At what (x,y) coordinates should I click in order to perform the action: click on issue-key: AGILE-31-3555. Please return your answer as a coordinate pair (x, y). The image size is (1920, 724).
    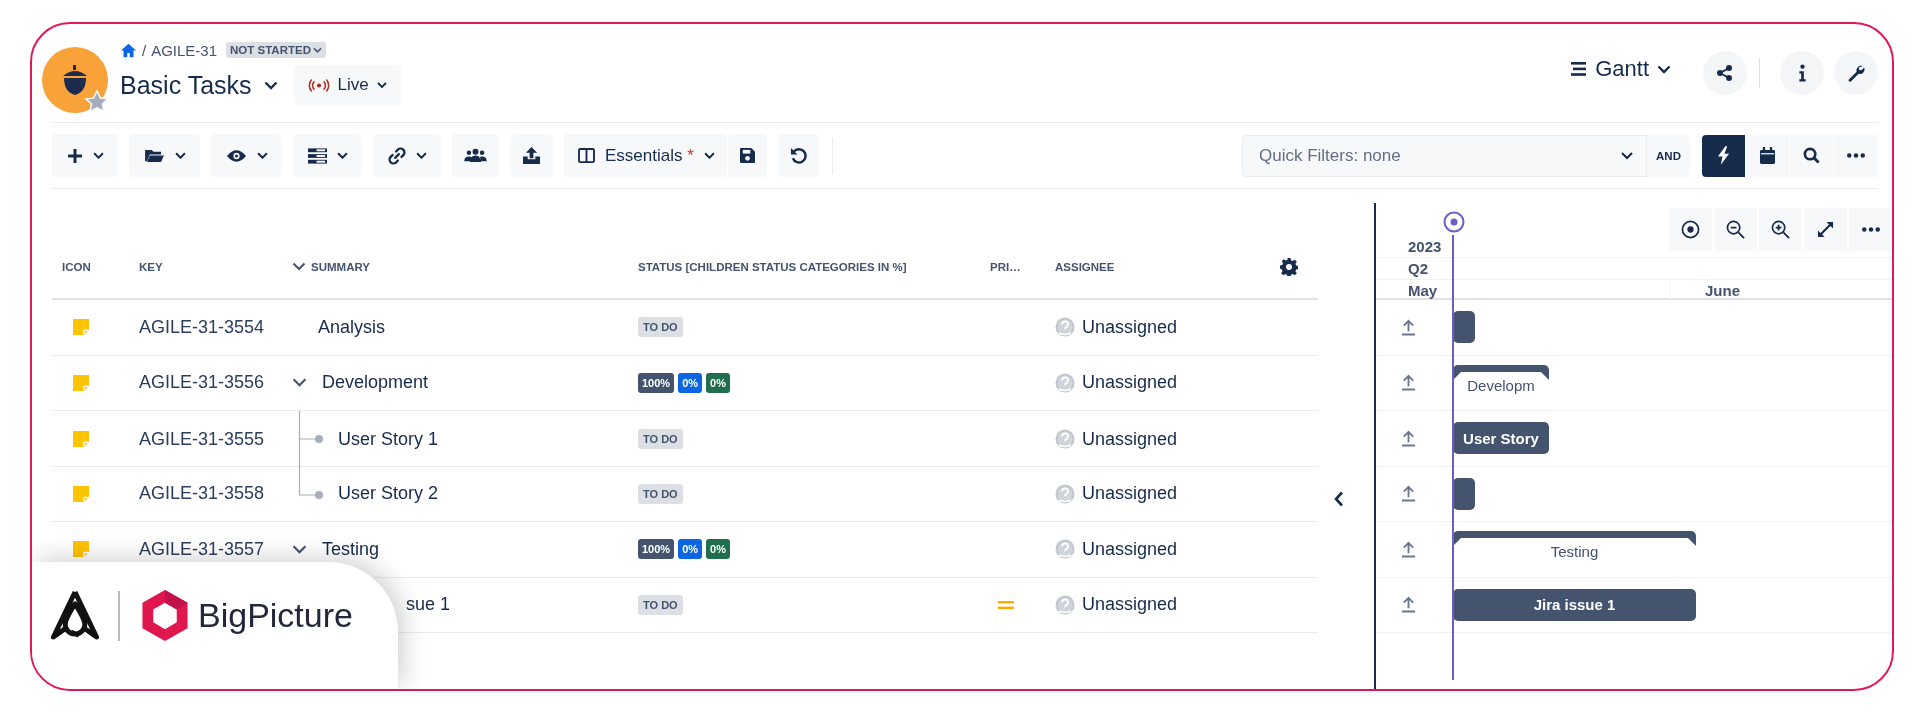
    Looking at the image, I should click on (202, 439).